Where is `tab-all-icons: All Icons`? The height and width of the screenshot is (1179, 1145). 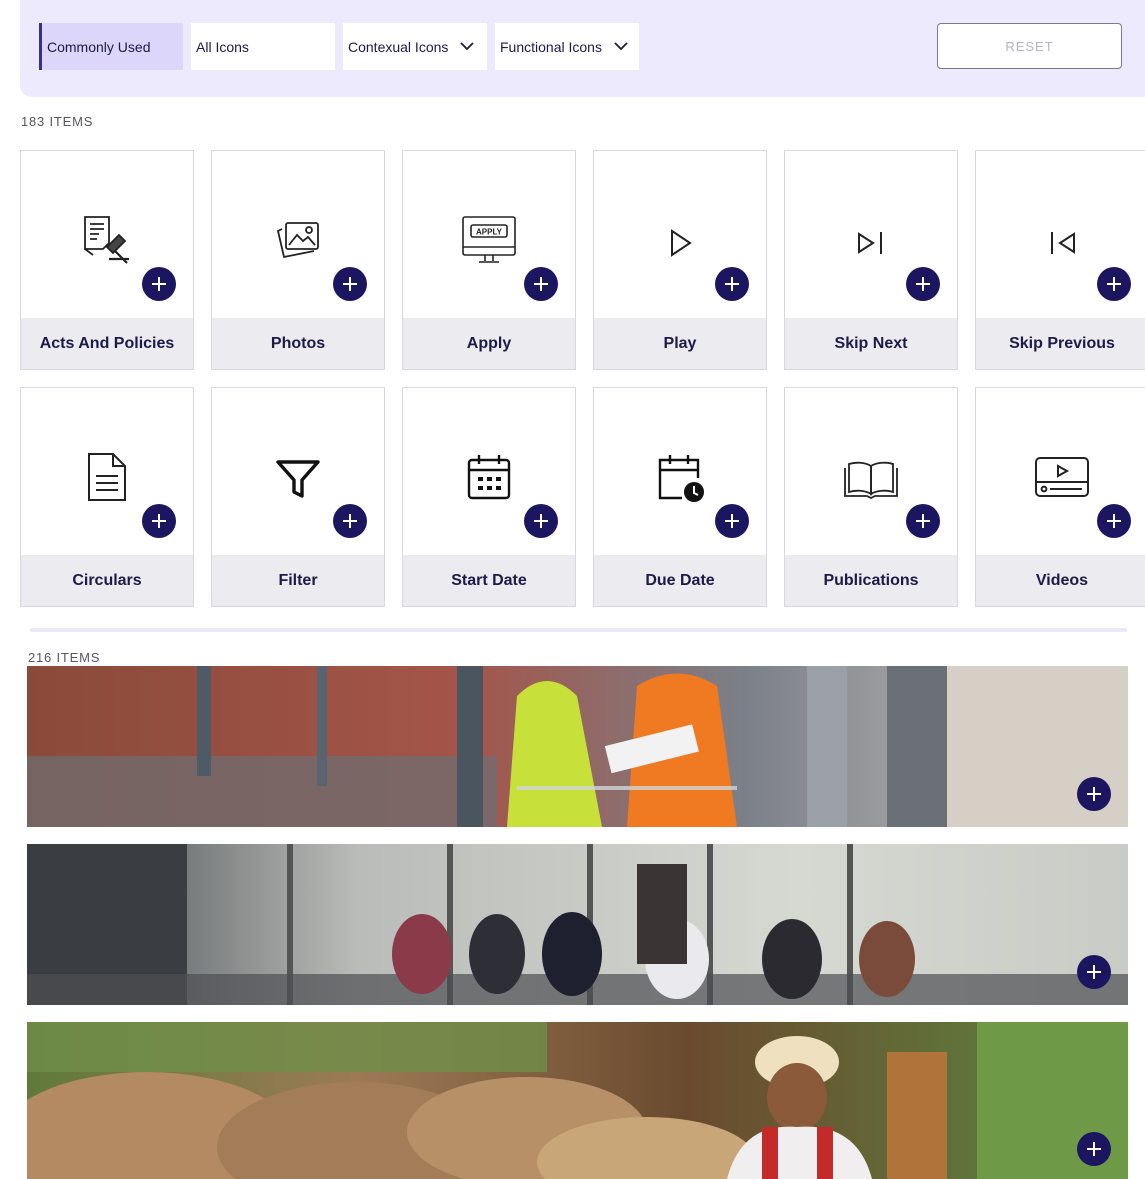 tab-all-icons: All Icons is located at coordinates (263, 46).